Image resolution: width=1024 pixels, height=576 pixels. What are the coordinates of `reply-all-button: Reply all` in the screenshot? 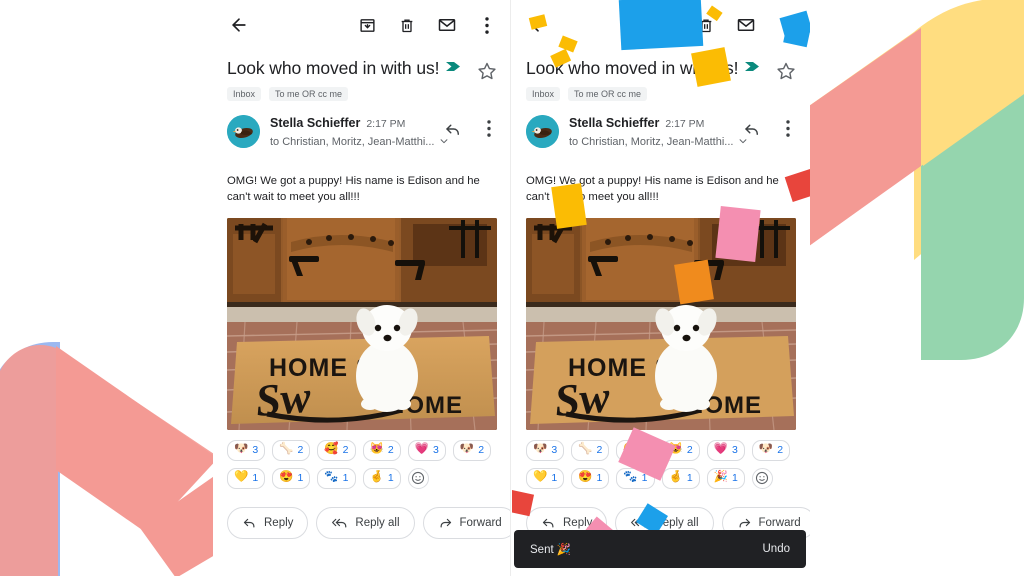 It's located at (365, 522).